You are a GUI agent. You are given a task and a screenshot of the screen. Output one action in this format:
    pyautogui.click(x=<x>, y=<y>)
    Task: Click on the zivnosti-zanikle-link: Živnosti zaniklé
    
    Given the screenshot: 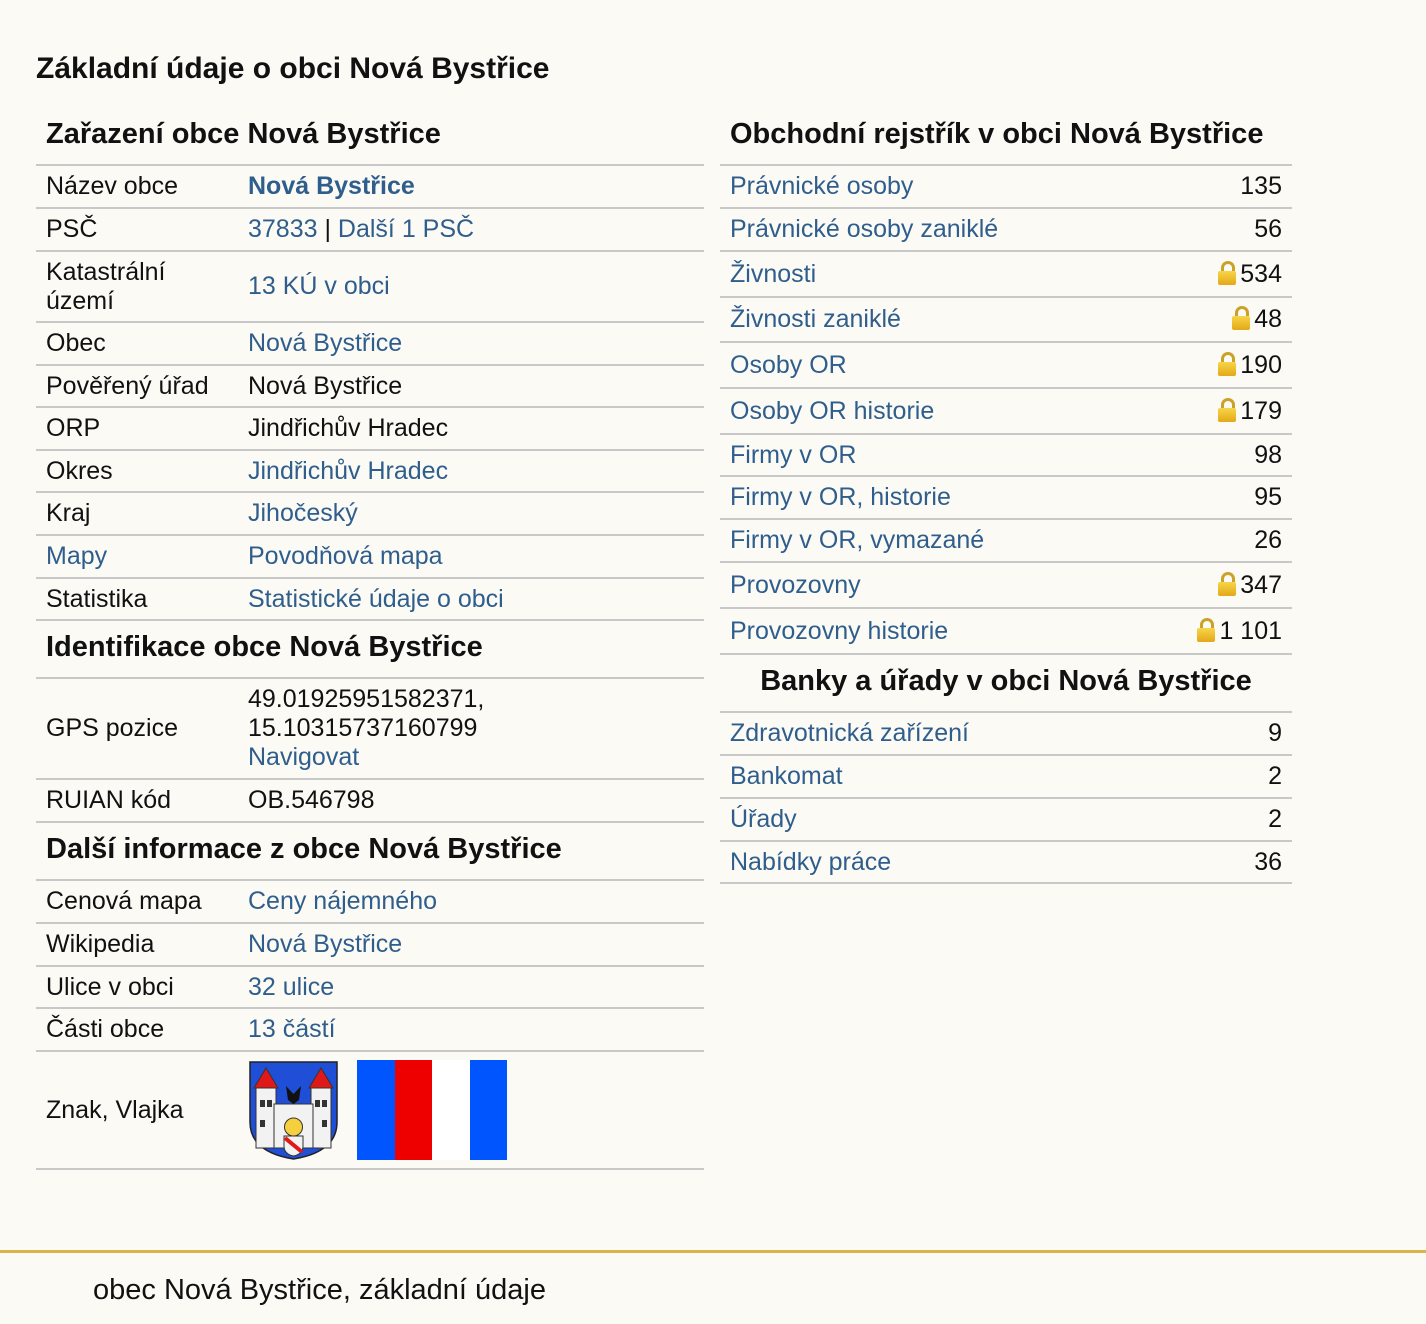 What is the action you would take?
    pyautogui.click(x=815, y=319)
    